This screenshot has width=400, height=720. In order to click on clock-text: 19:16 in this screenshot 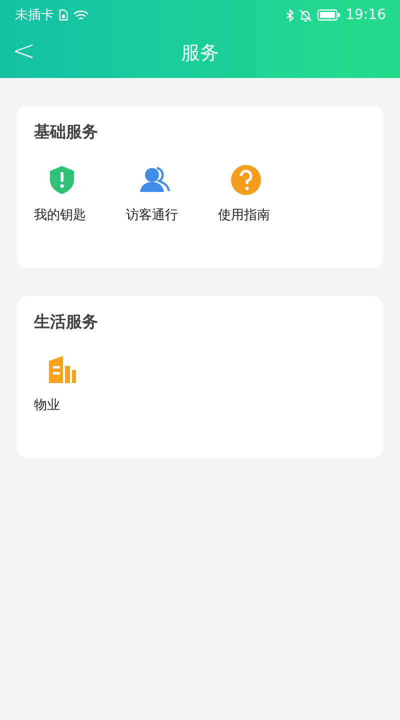, I will do `click(366, 15)`.